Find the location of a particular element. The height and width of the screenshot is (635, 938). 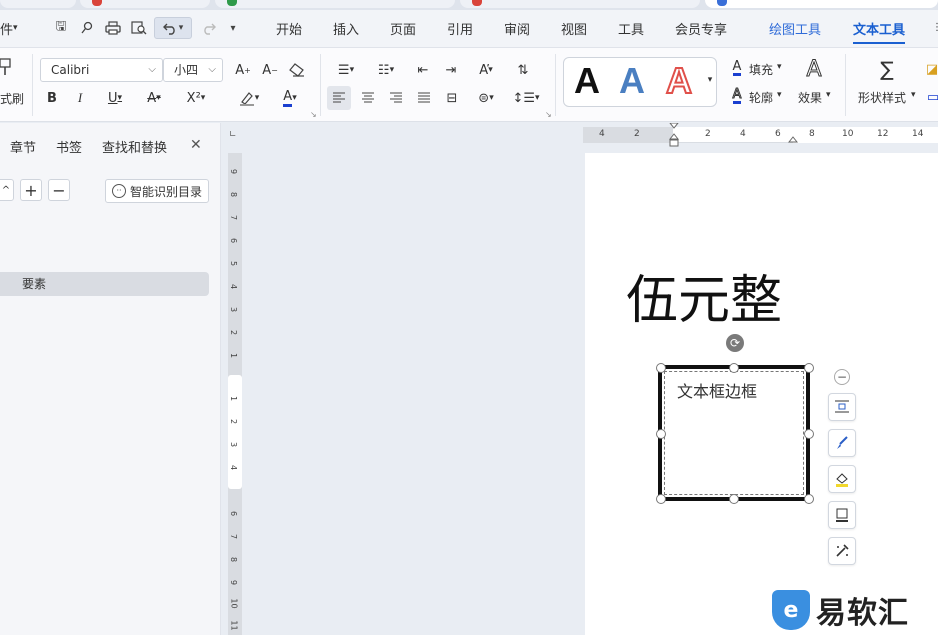

text-style-black: A is located at coordinates (587, 81).